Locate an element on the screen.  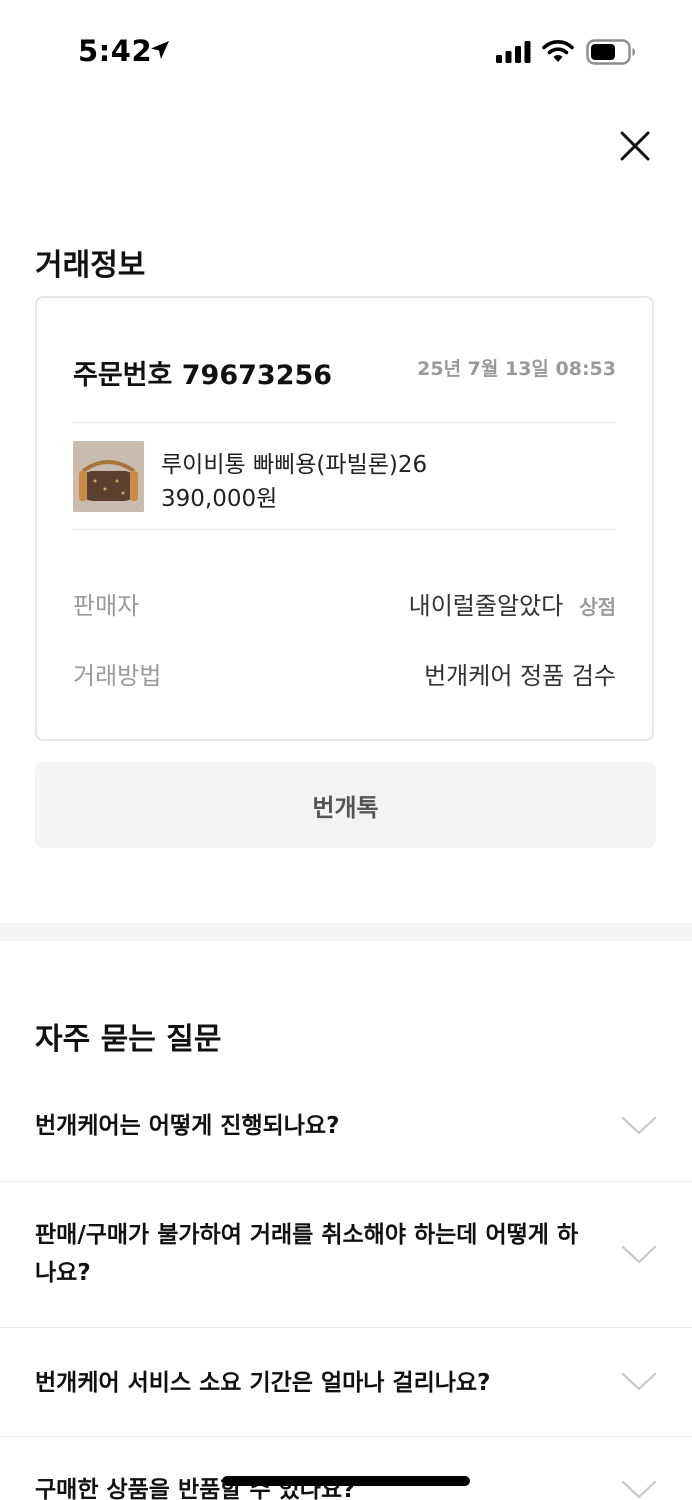
faq-title: 자주 묻는 질문 is located at coordinates (128, 1039).